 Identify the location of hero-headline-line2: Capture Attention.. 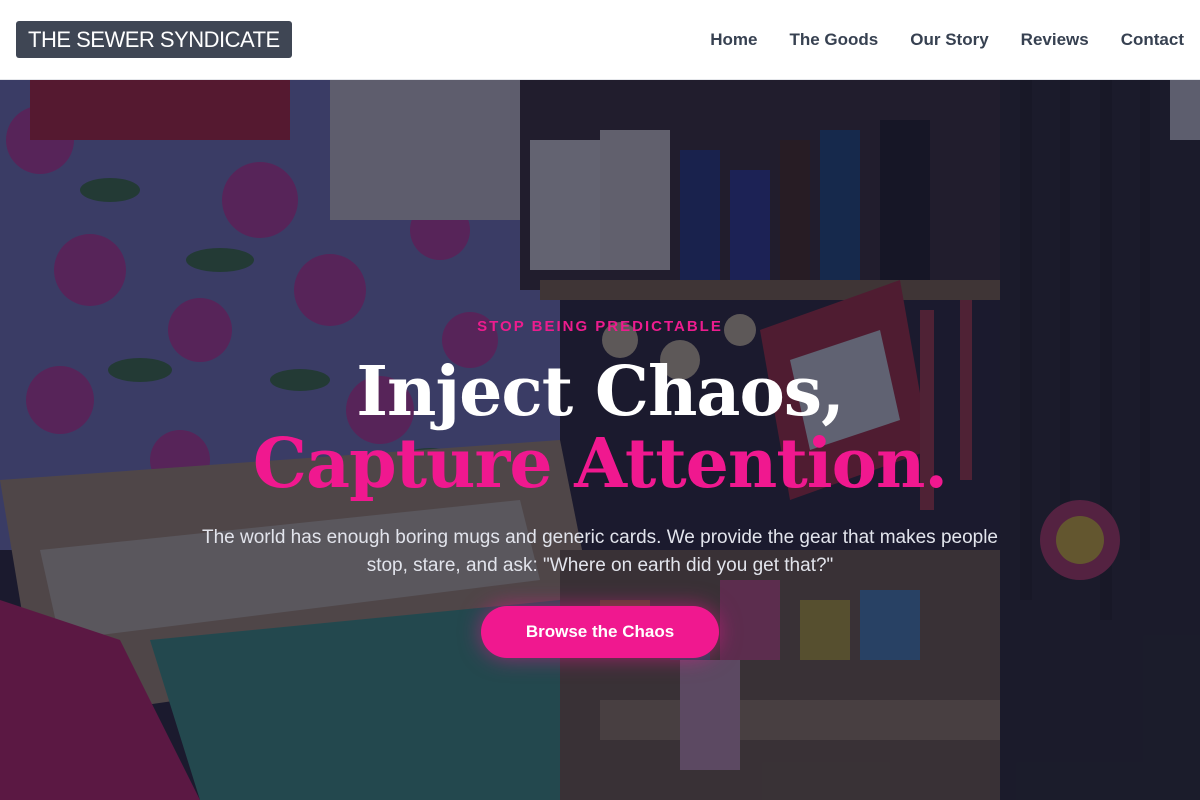
(600, 464).